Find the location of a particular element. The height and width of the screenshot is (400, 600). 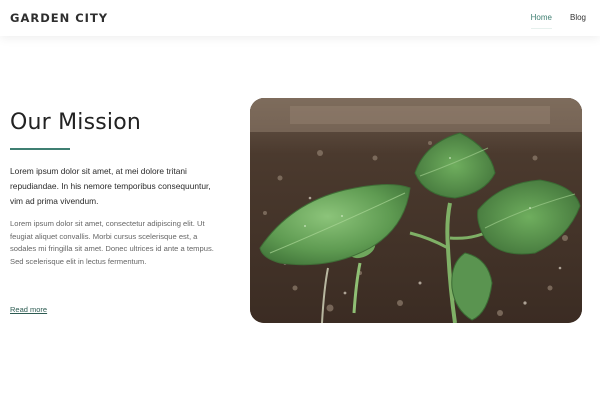

title-underline is located at coordinates (40, 149).